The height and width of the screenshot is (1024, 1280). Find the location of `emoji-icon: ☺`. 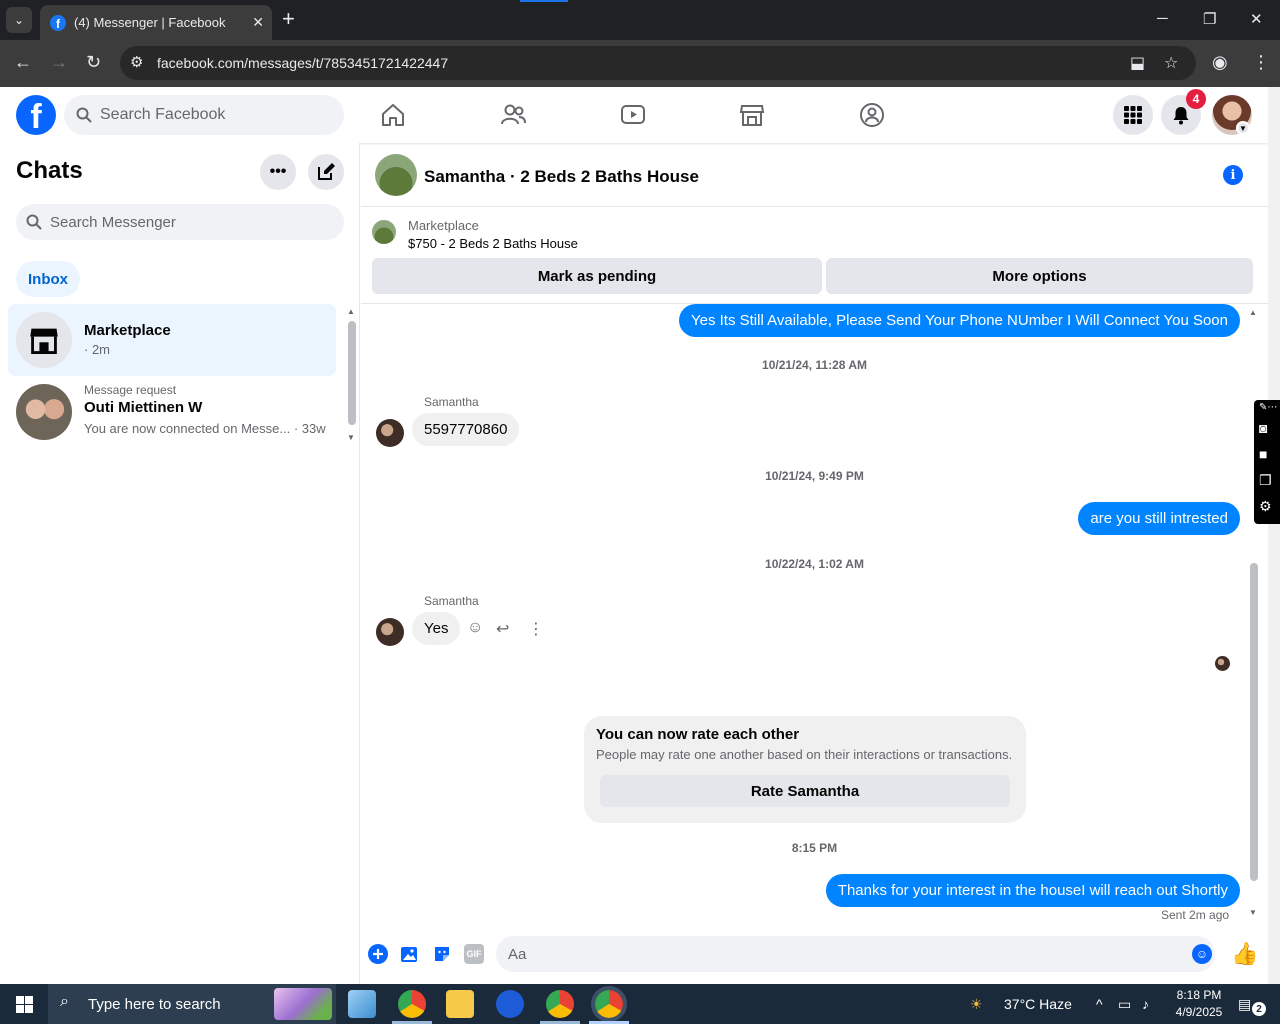

emoji-icon: ☺ is located at coordinates (1202, 954).